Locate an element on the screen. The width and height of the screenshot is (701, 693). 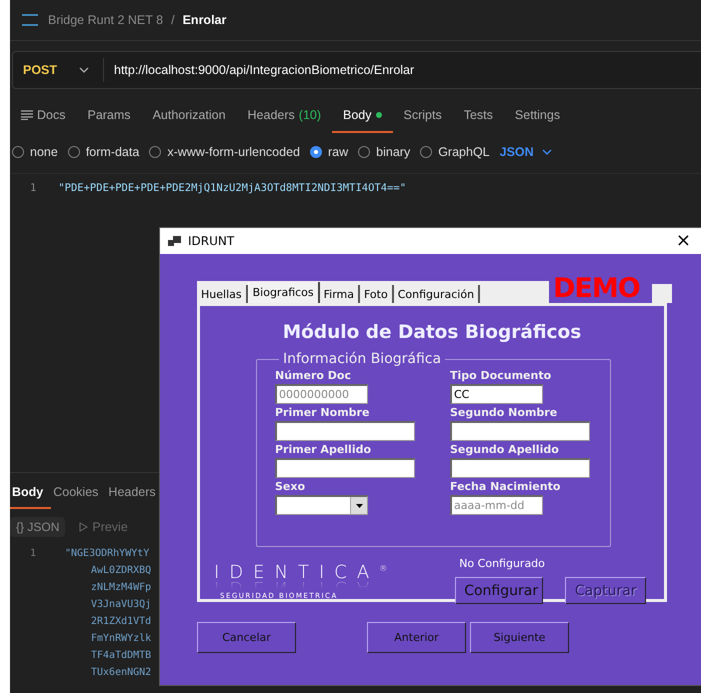
response-tab: Cookies is located at coordinates (78, 493).